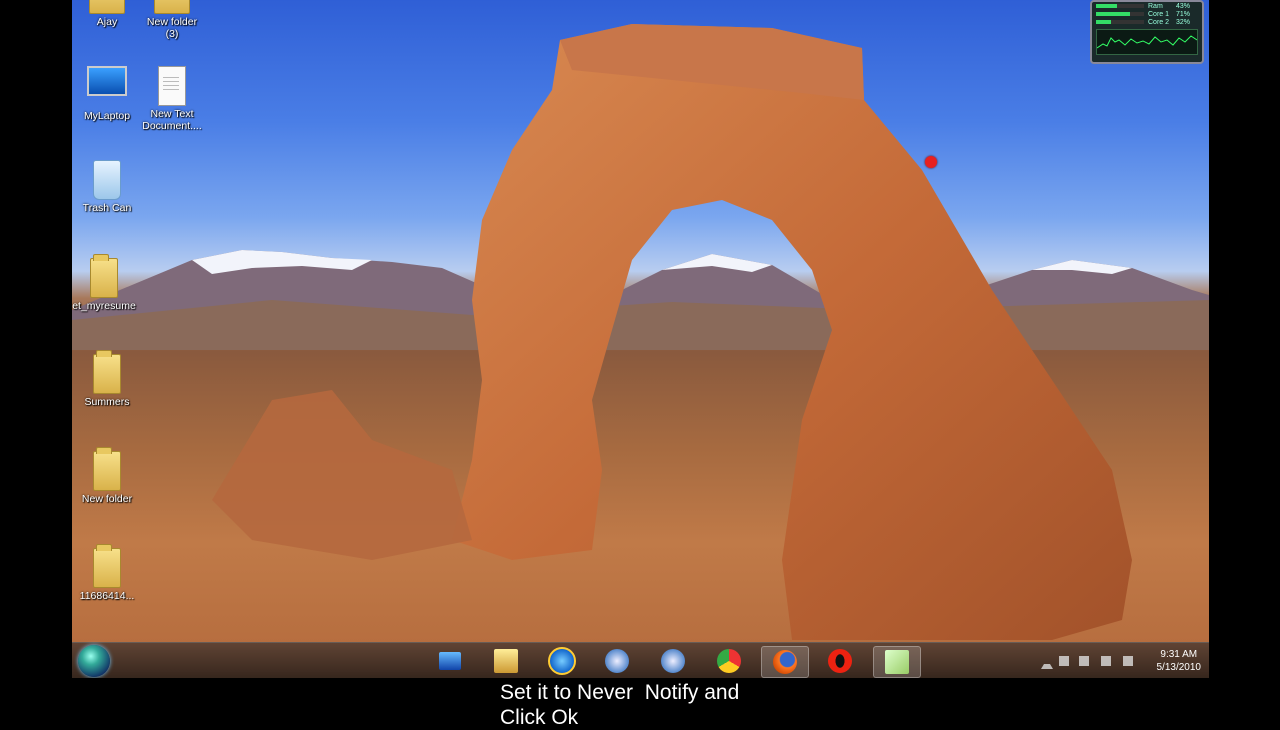  I want to click on video-caption: Set it to Never Notify and Click Ok, so click(620, 705).